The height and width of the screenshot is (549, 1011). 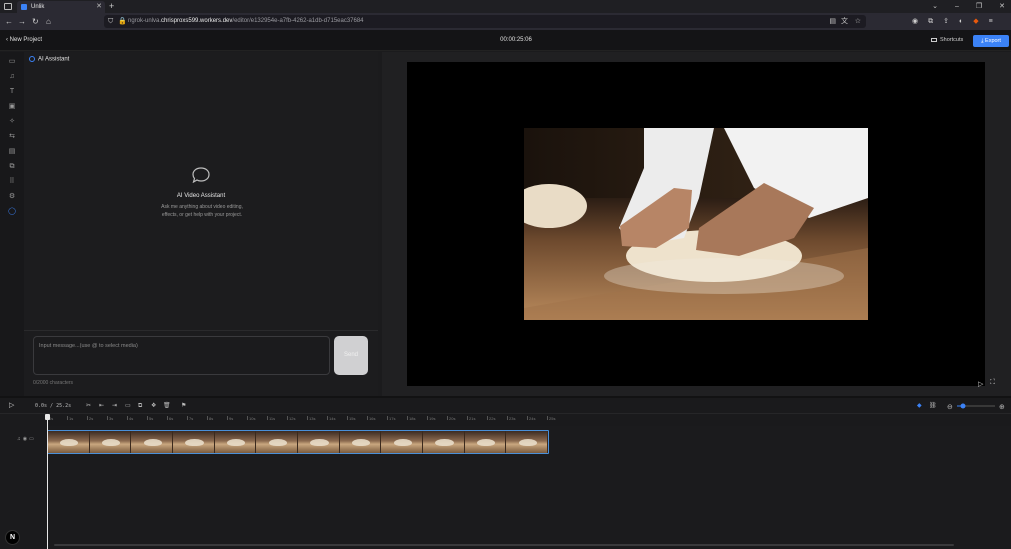 What do you see at coordinates (844, 21) in the screenshot?
I see `translate-icon: 文` at bounding box center [844, 21].